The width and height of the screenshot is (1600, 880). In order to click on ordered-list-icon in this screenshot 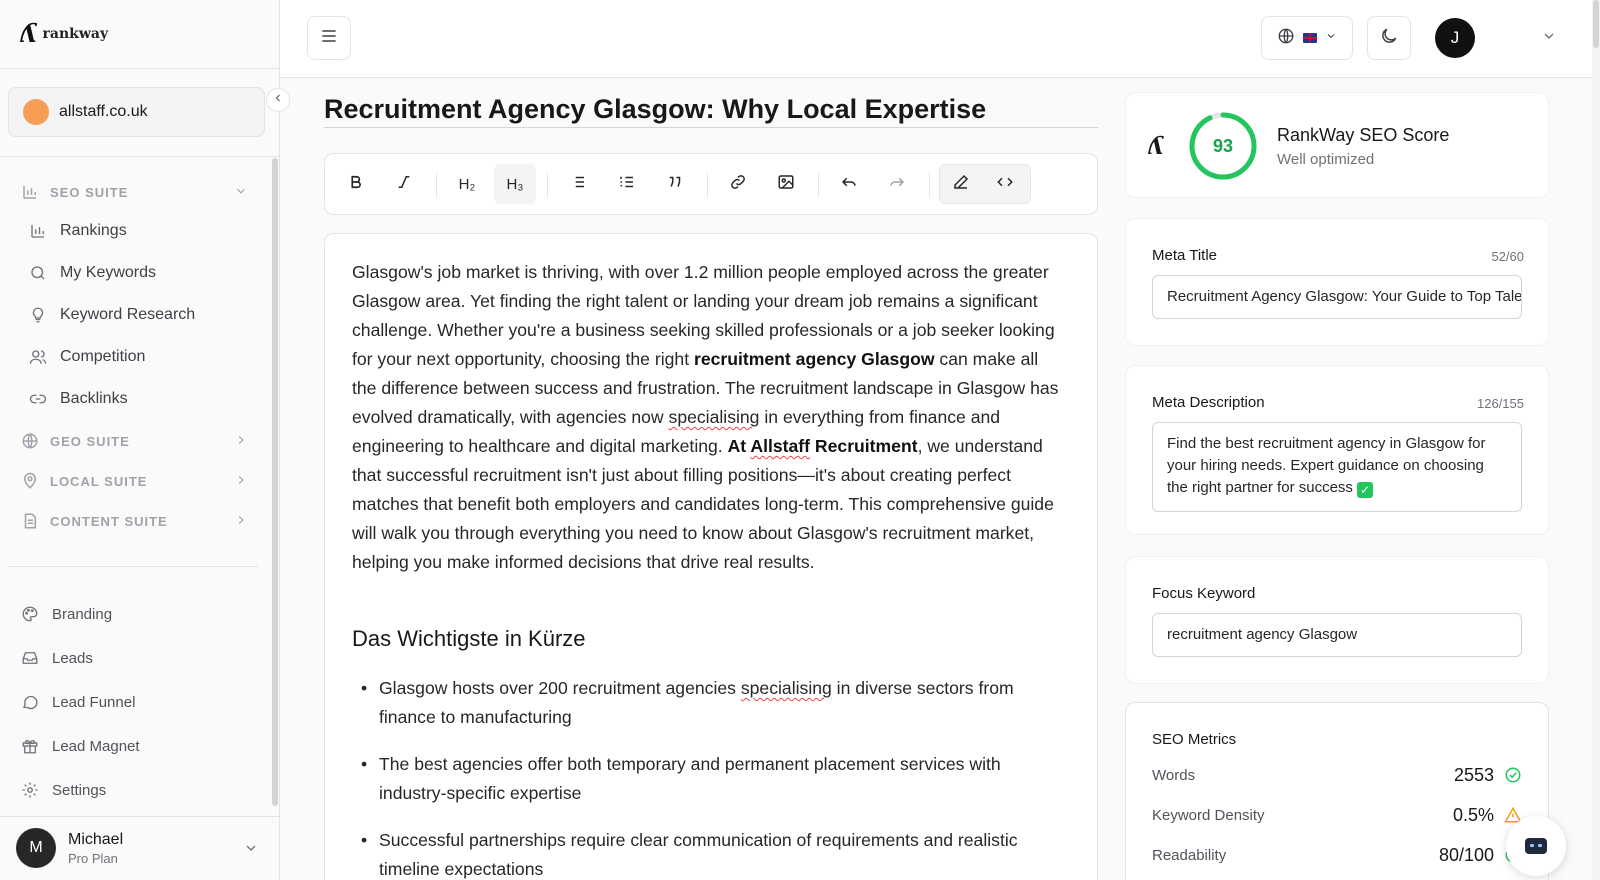, I will do `click(627, 184)`.